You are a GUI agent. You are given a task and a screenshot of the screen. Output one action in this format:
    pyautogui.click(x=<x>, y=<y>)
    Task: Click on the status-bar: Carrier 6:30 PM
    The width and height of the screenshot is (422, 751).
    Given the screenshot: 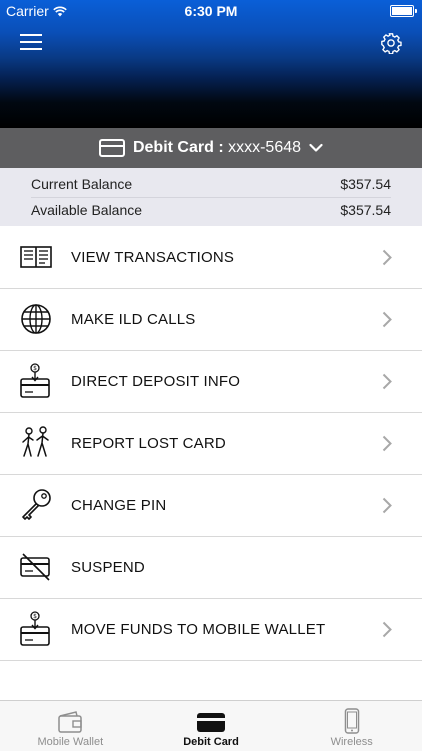 What is the action you would take?
    pyautogui.click(x=211, y=11)
    